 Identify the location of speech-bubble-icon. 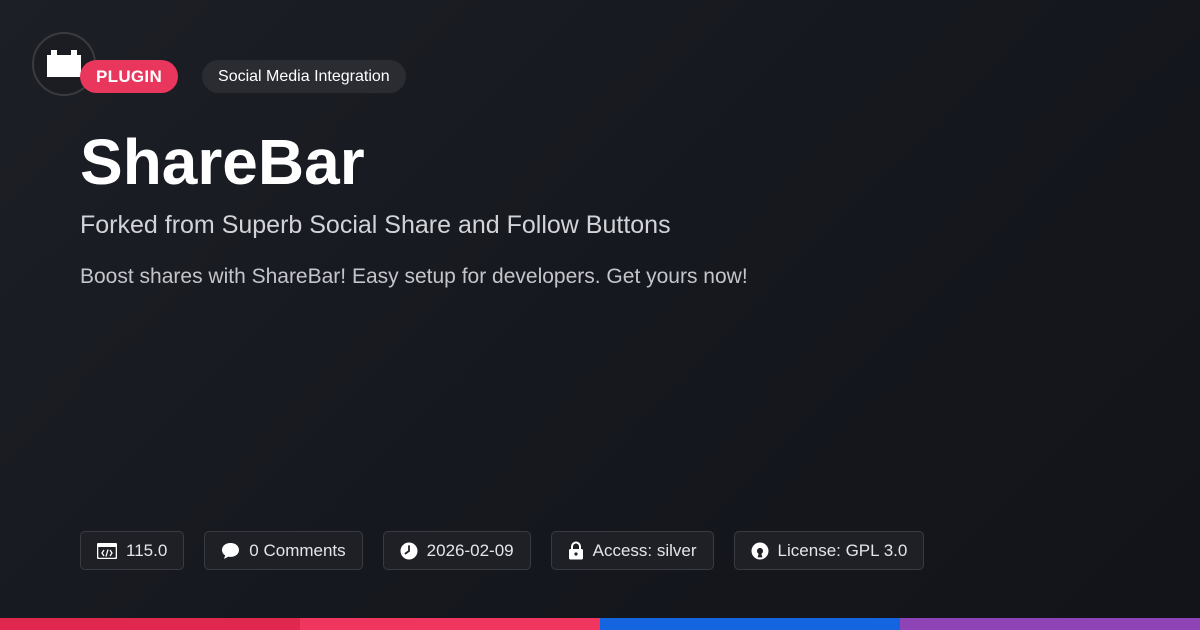
(231, 550).